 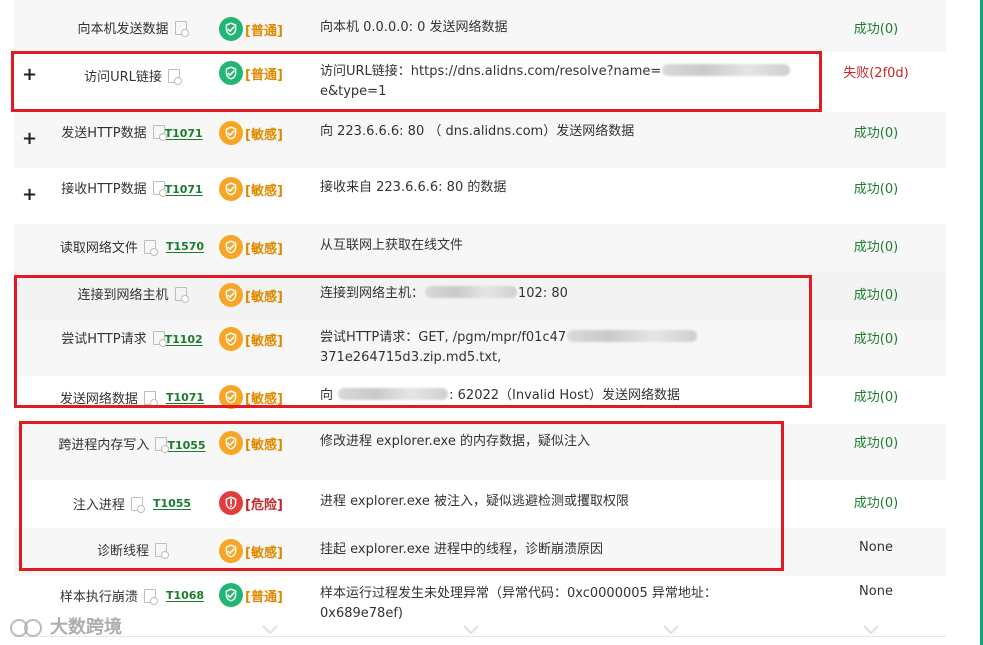 What do you see at coordinates (184, 339) in the screenshot?
I see `technique-link: T1102` at bounding box center [184, 339].